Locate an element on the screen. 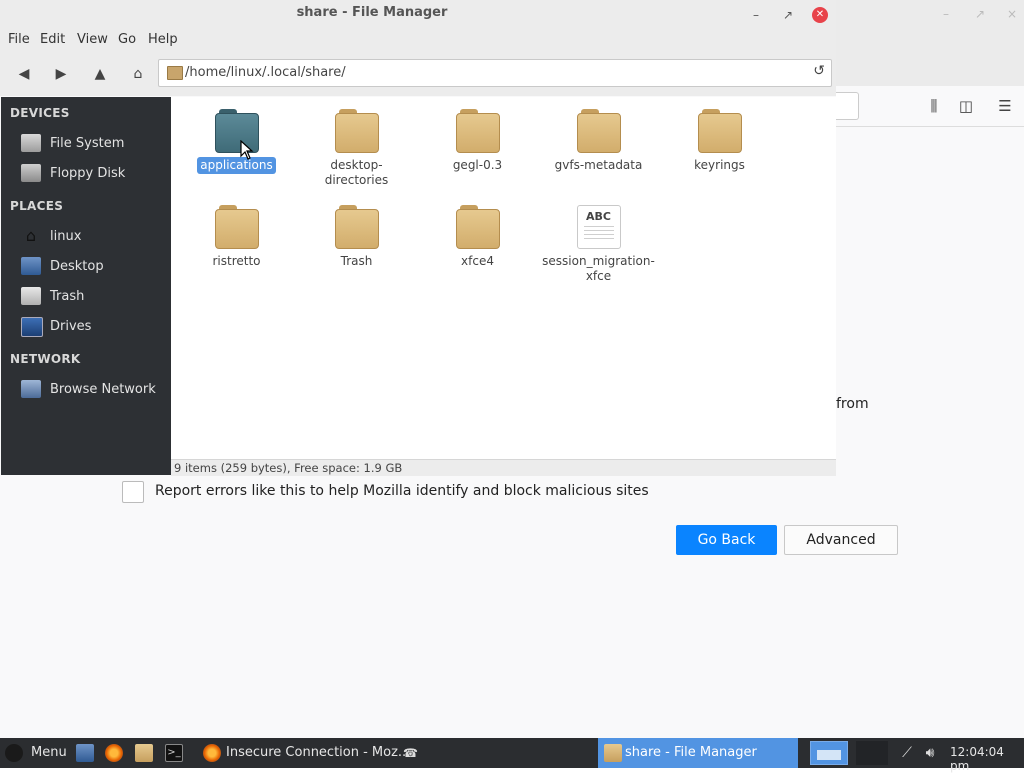  file-item-keyrings: keyrings is located at coordinates (719, 141).